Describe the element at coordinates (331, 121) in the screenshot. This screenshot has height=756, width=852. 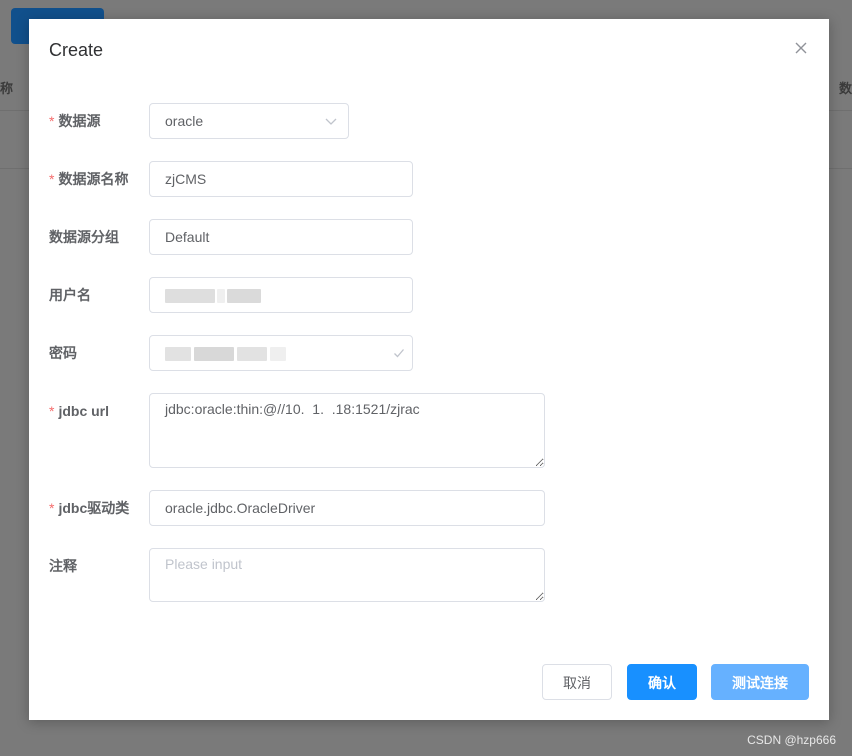
I see `chevron-down-icon` at that location.